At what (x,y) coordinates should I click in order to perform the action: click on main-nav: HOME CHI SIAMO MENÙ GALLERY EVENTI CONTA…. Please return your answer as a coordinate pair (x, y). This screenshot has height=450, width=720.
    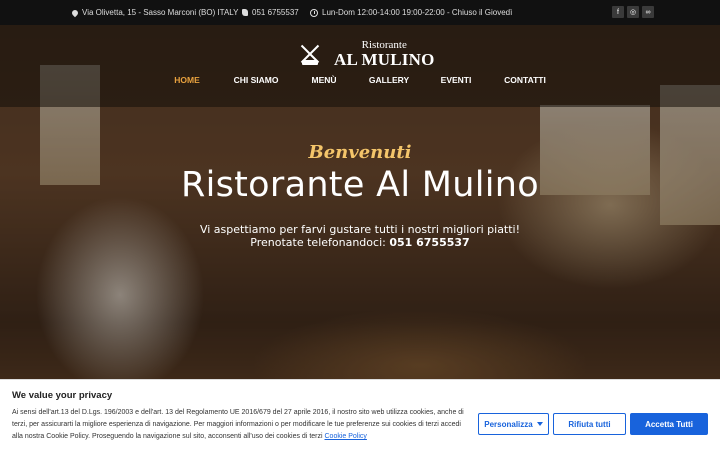
    Looking at the image, I should click on (360, 80).